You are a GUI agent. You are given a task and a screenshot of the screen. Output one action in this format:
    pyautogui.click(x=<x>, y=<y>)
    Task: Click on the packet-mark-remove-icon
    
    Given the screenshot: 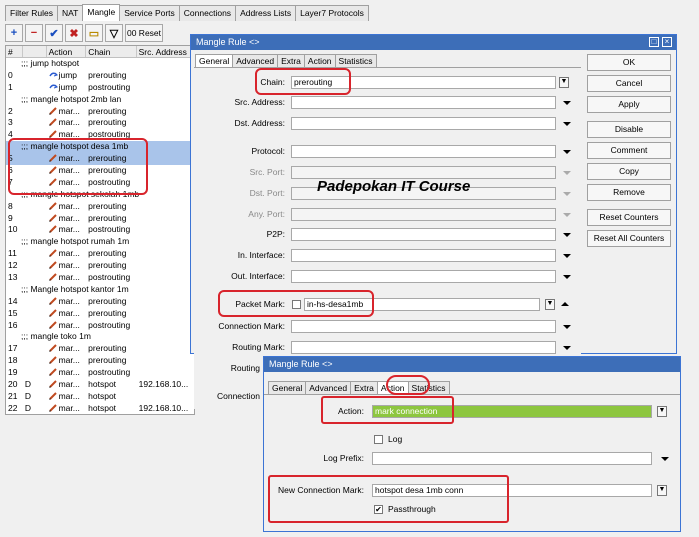 What is the action you would take?
    pyautogui.click(x=565, y=304)
    